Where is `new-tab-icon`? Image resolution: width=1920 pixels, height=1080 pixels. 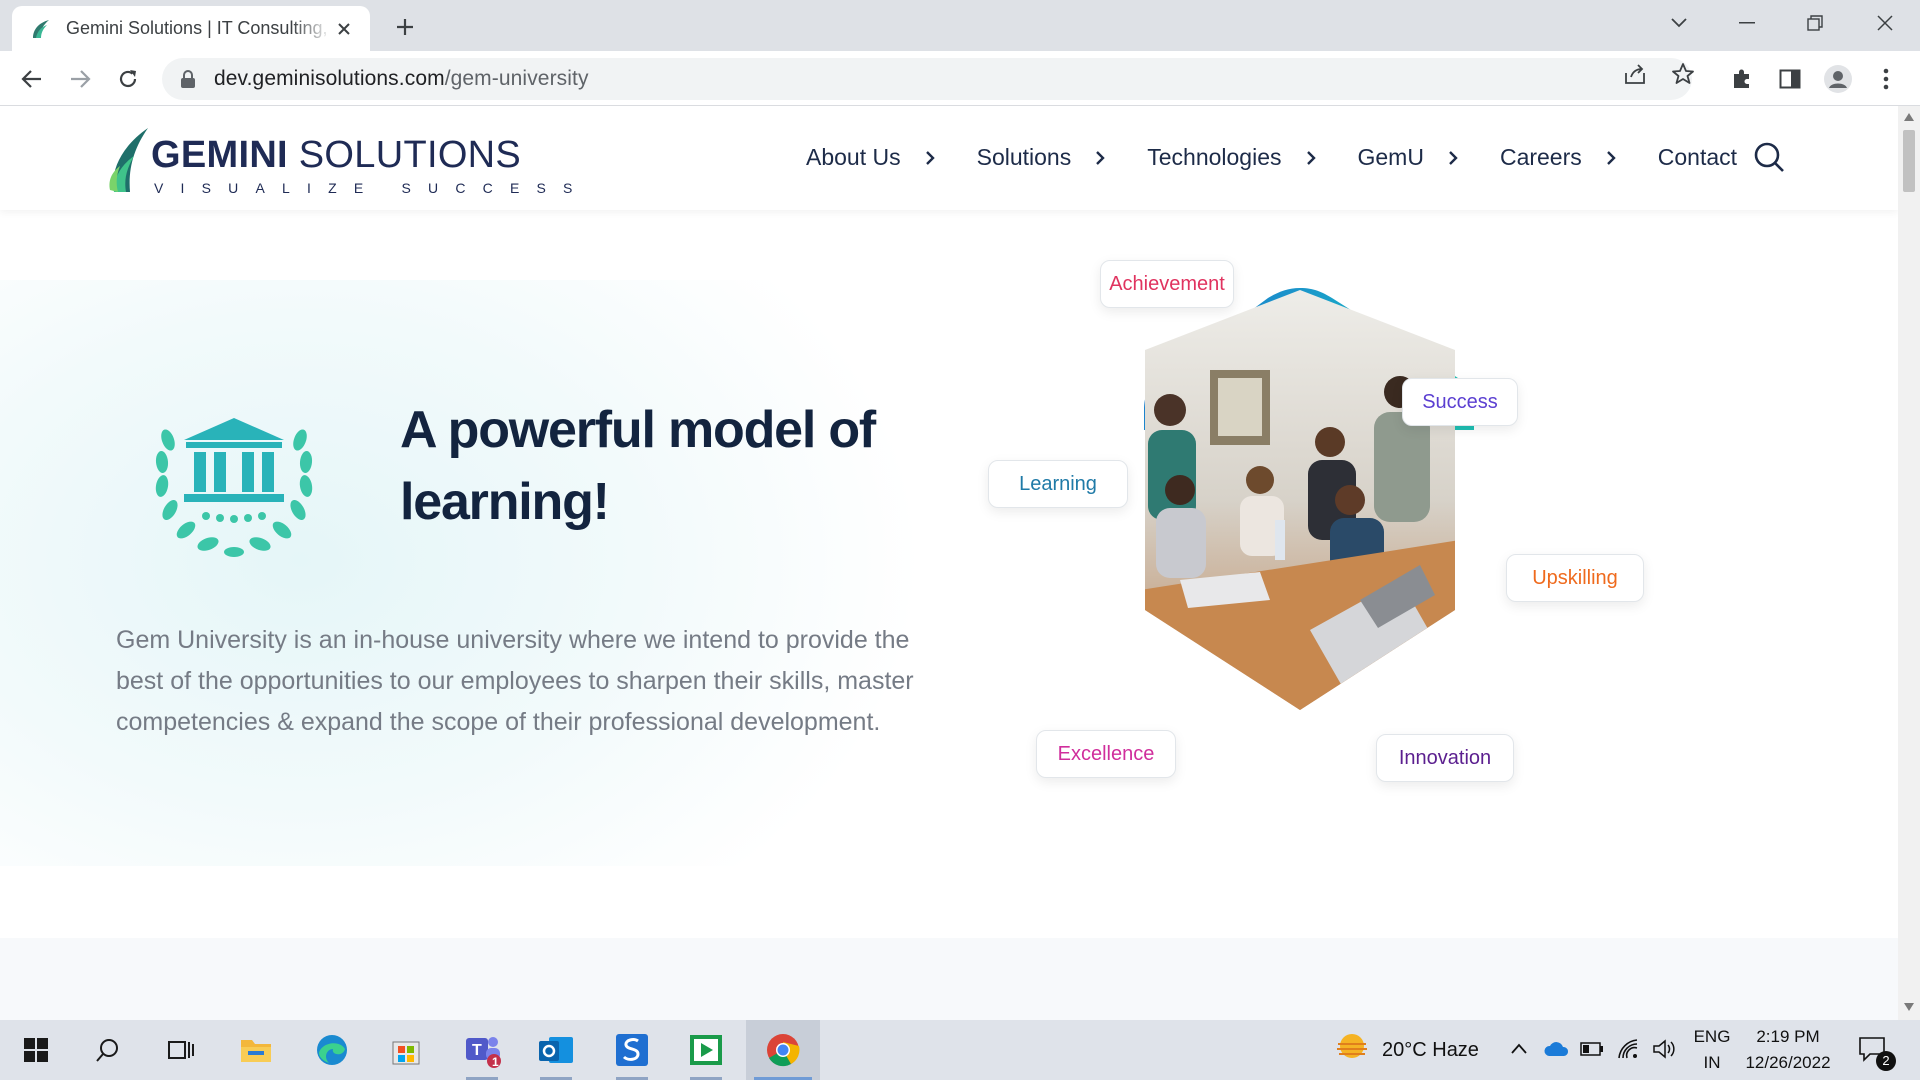 new-tab-icon is located at coordinates (405, 27).